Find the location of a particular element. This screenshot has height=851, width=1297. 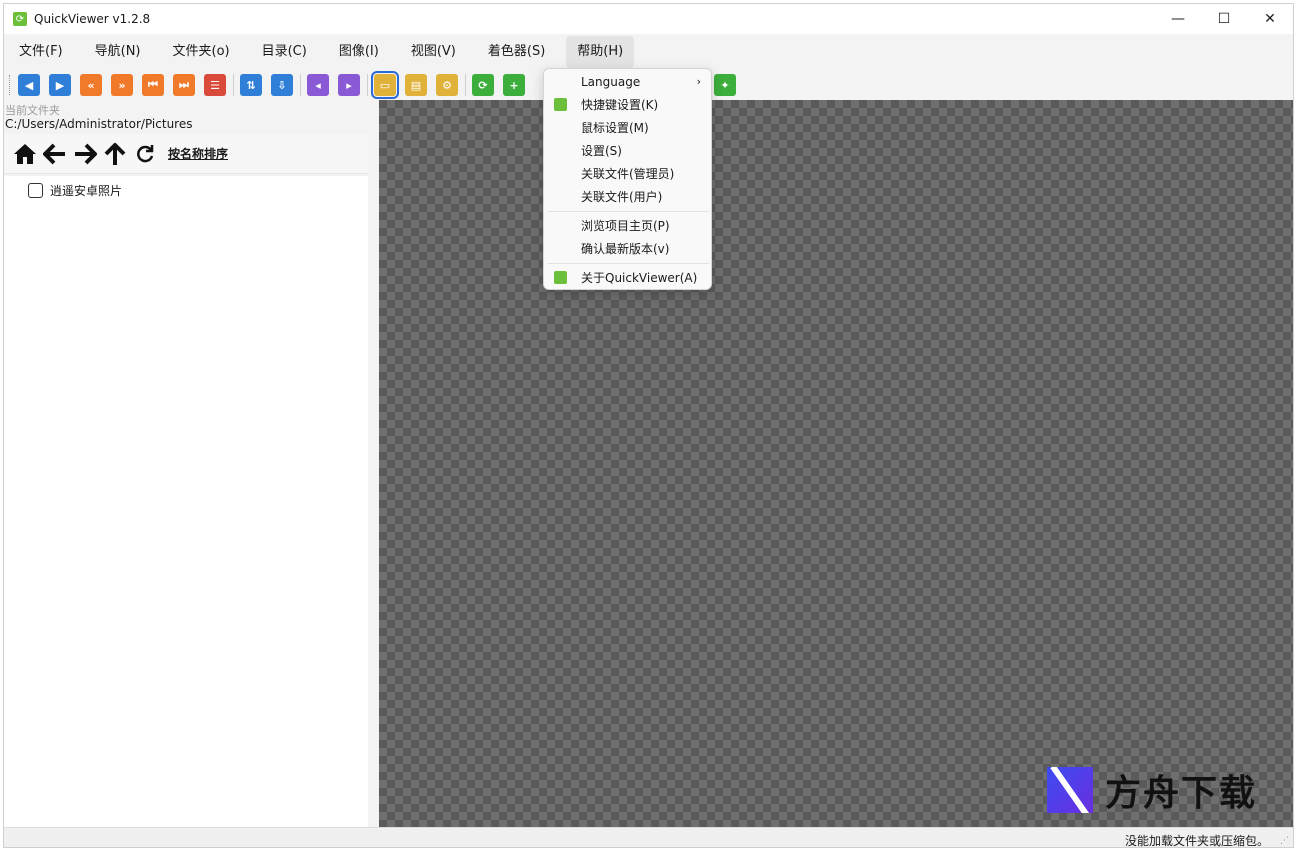

current-folder-path: C:/Users/Administrator/Pictures is located at coordinates (99, 124).